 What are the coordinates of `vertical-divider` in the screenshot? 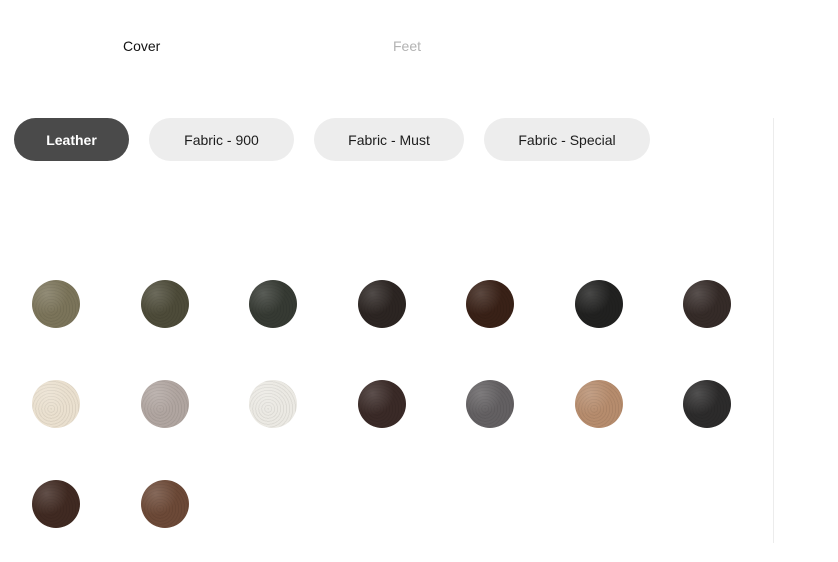 It's located at (773, 330).